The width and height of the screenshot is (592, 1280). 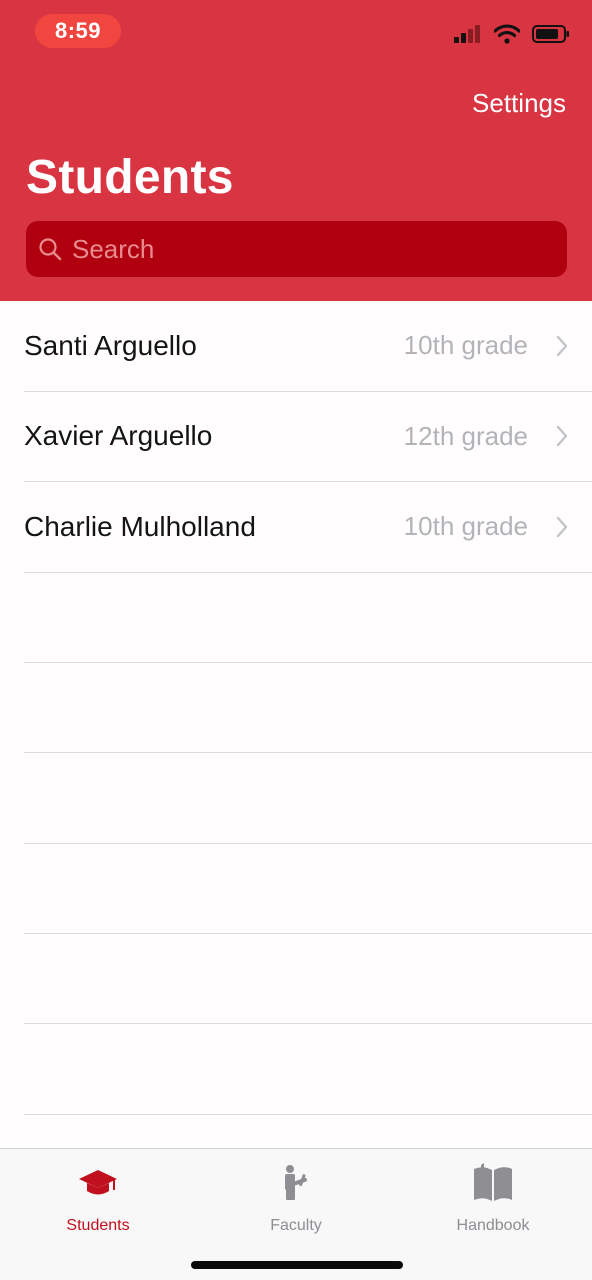 What do you see at coordinates (308, 527) in the screenshot?
I see `list-item: Charlie Mulholland 10th grade` at bounding box center [308, 527].